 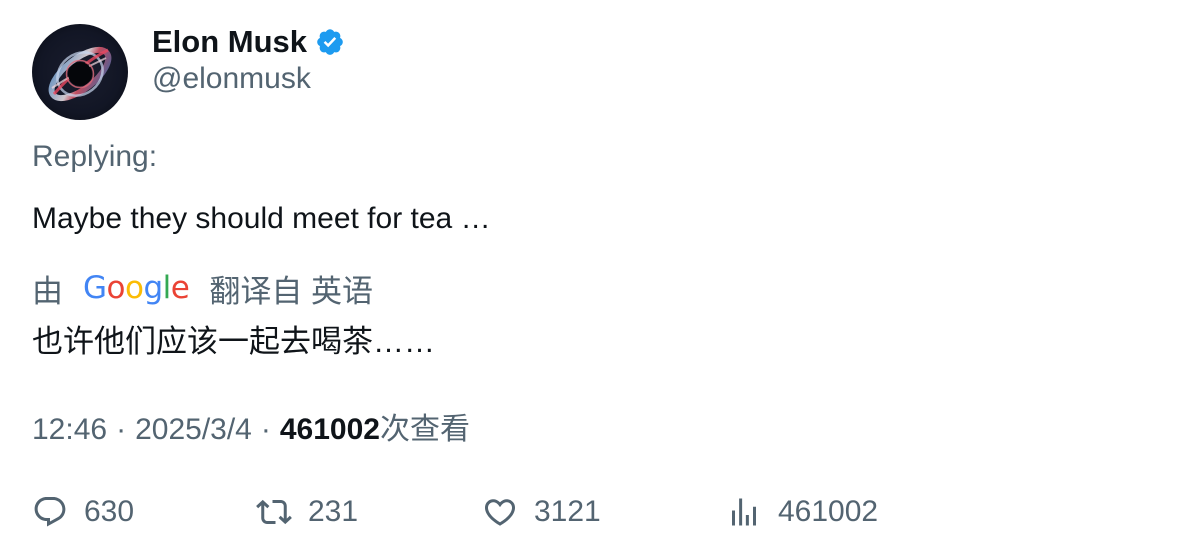 I want to click on like-button: 3121, so click(x=541, y=512).